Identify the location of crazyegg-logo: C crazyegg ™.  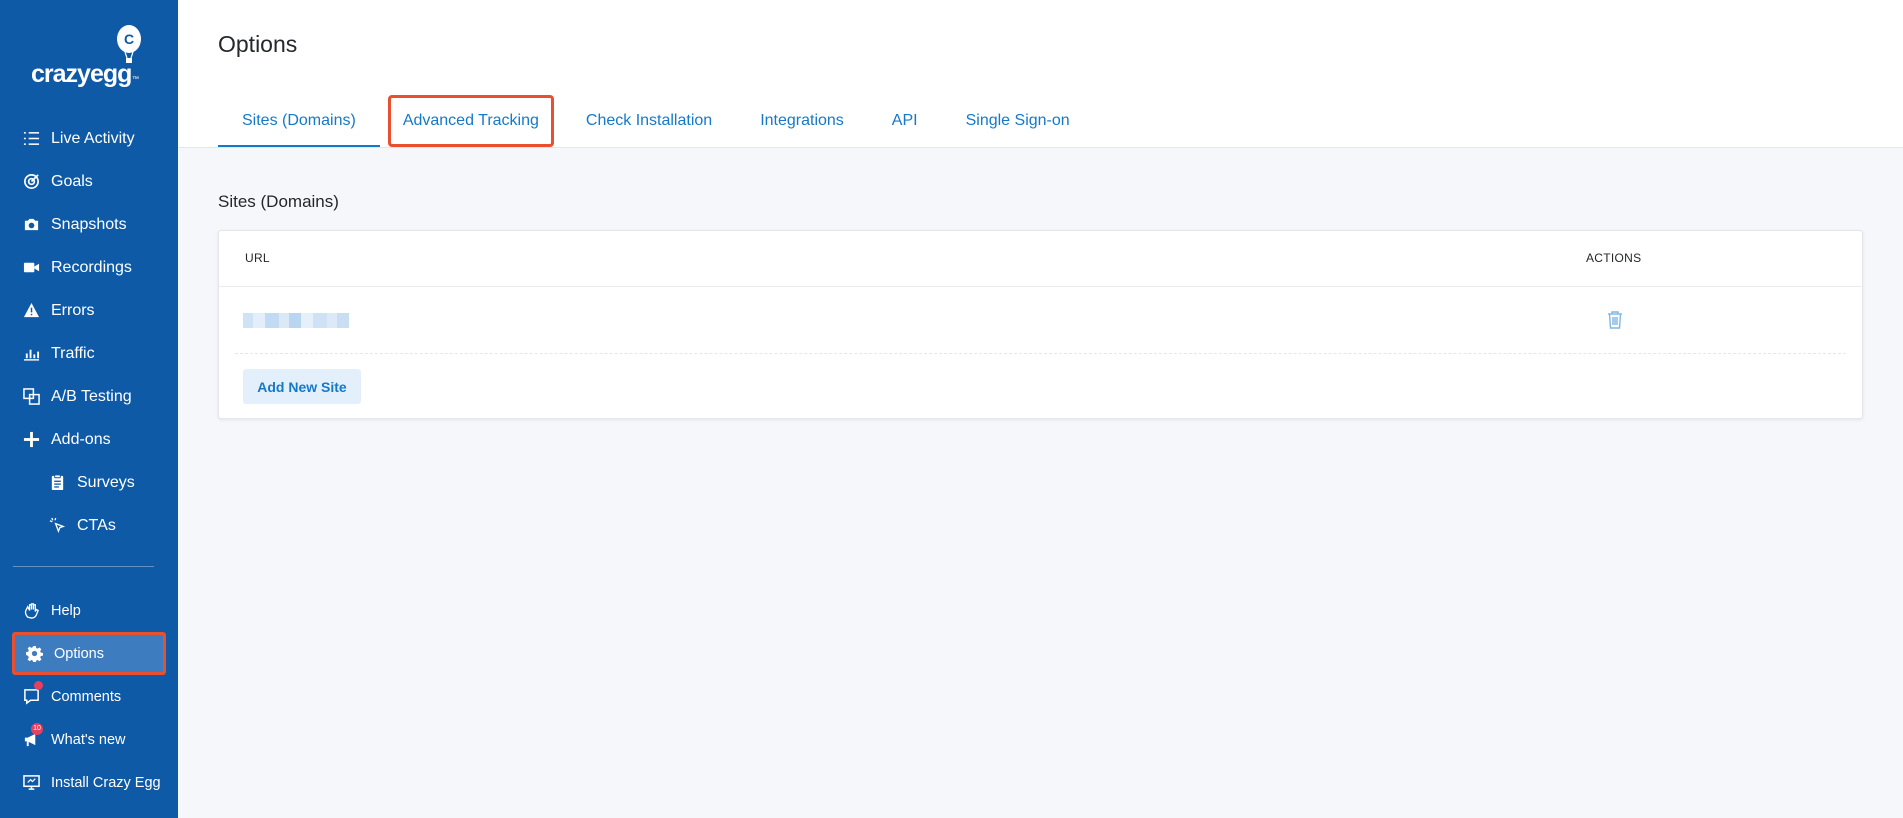
(88, 59).